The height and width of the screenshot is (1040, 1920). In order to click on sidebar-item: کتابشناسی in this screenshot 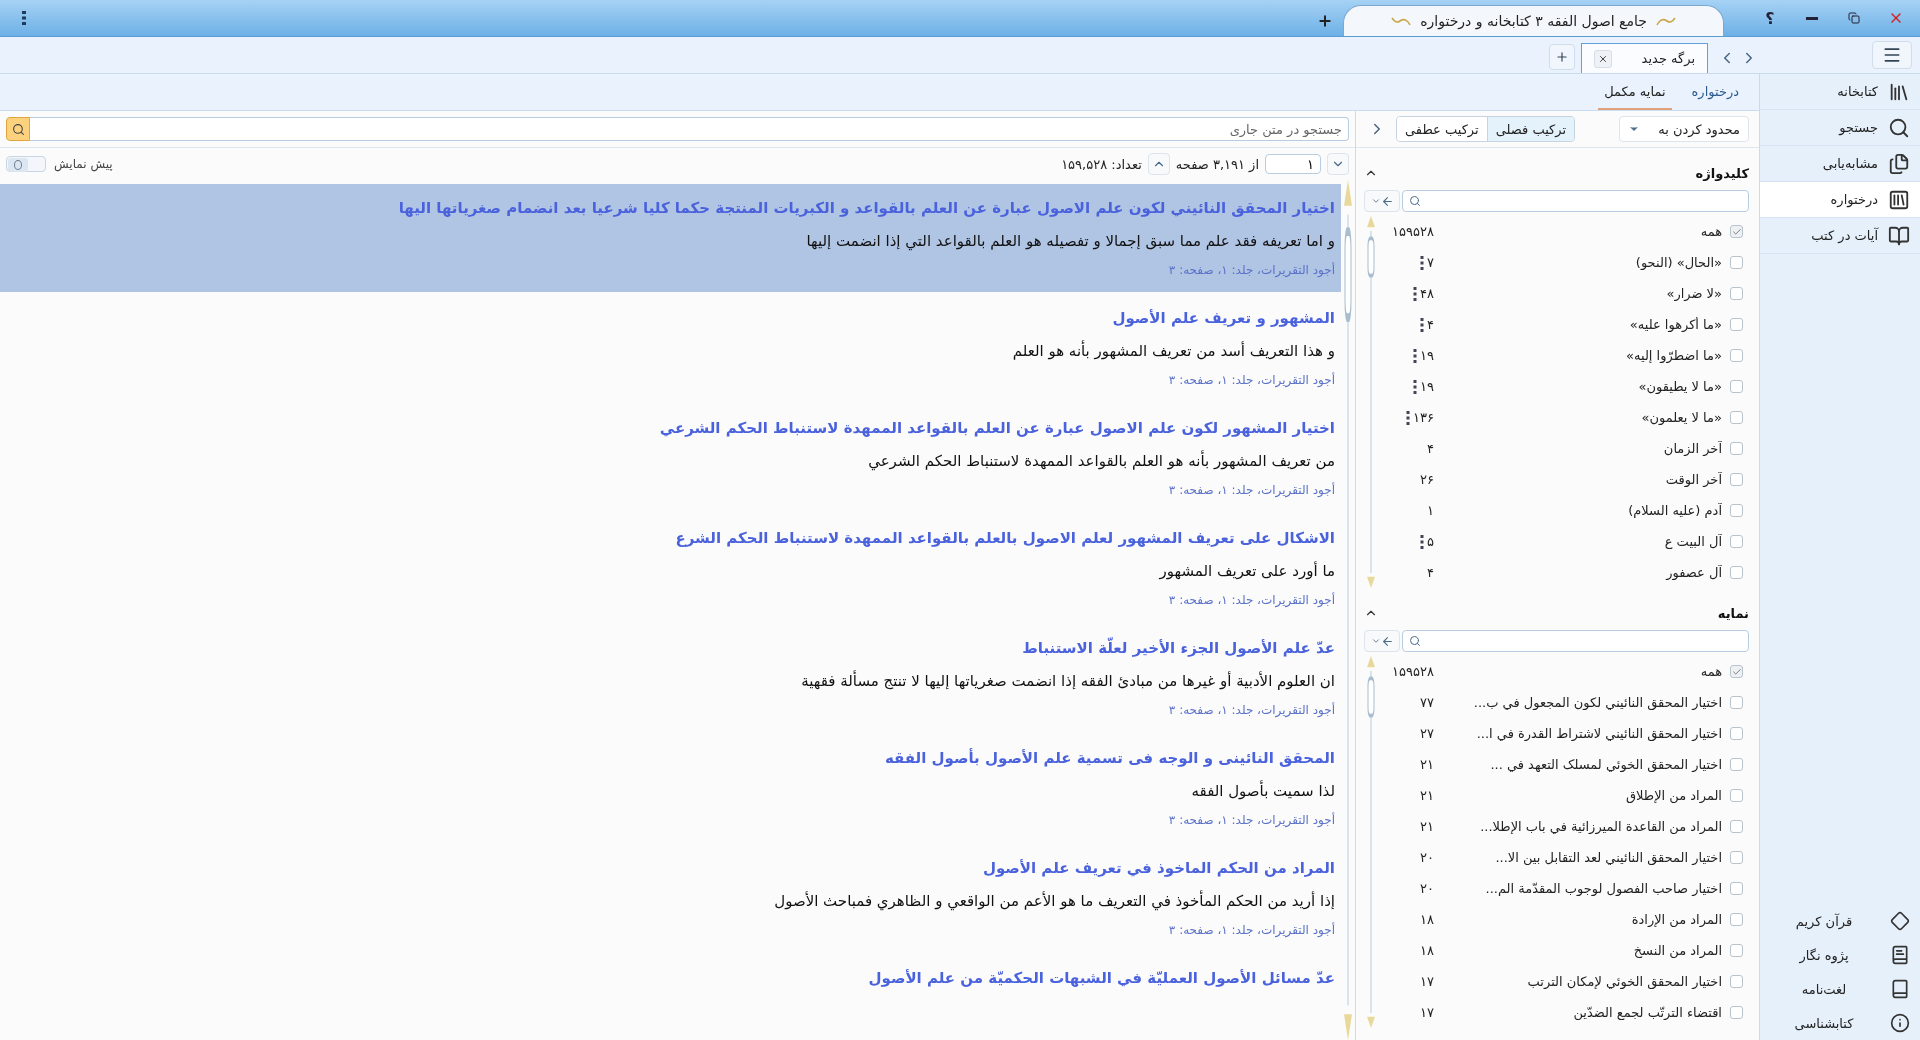, I will do `click(1840, 1023)`.